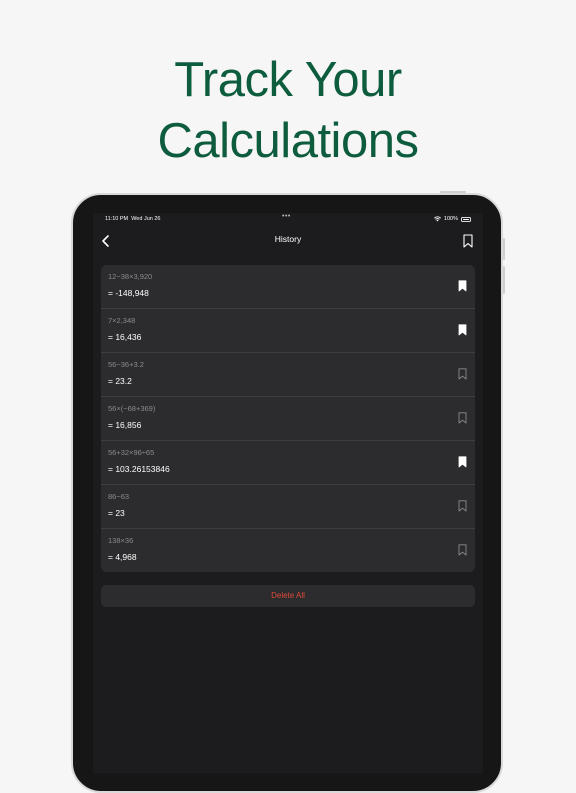  What do you see at coordinates (116, 513) in the screenshot?
I see `history-result: = 23` at bounding box center [116, 513].